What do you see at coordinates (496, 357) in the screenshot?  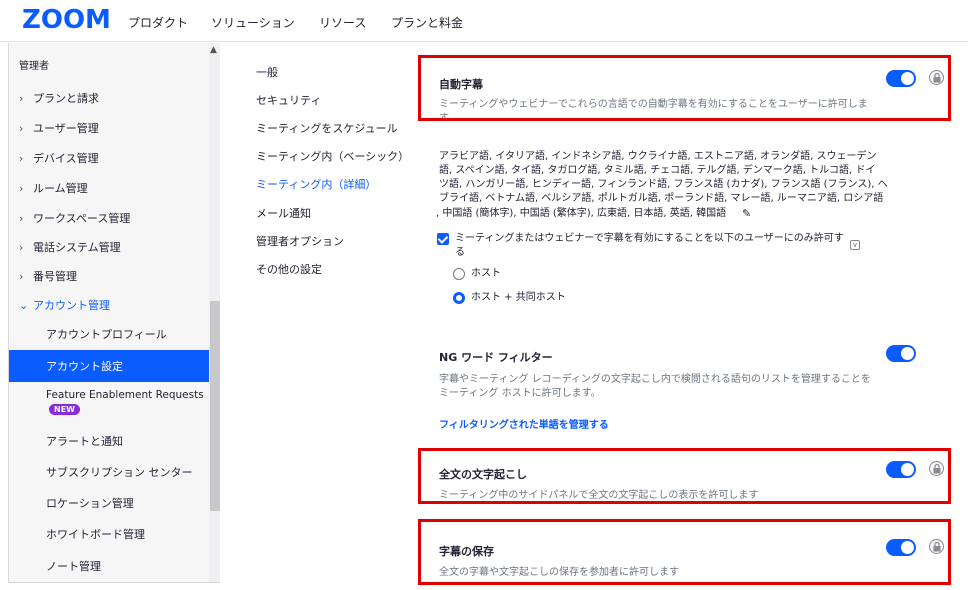 I see `ng-filter-title: NG ワード フィルター` at bounding box center [496, 357].